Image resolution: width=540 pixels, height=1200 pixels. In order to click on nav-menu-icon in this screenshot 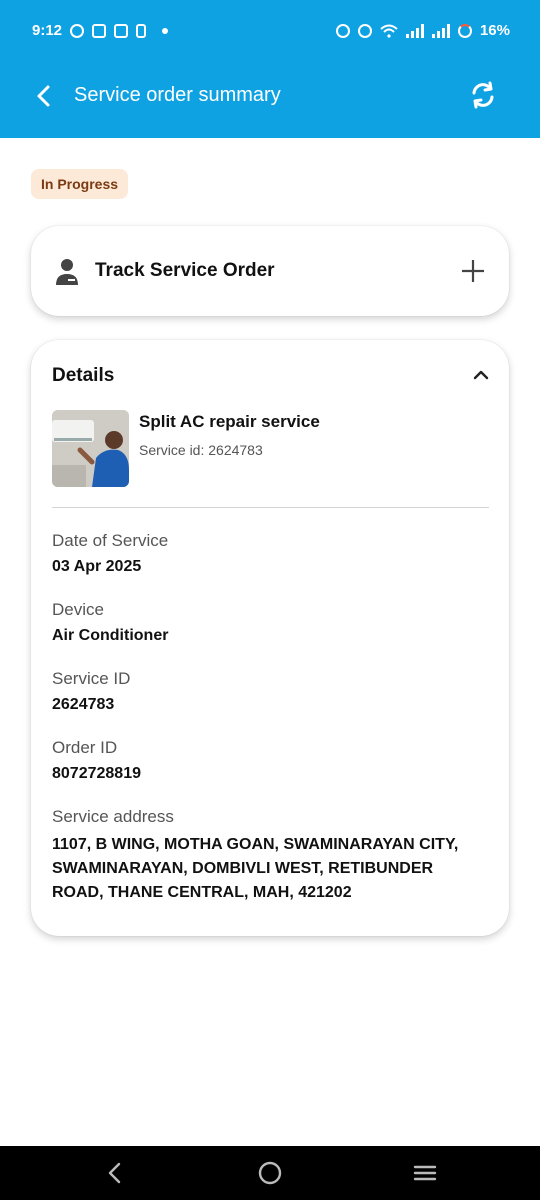, I will do `click(425, 1173)`.